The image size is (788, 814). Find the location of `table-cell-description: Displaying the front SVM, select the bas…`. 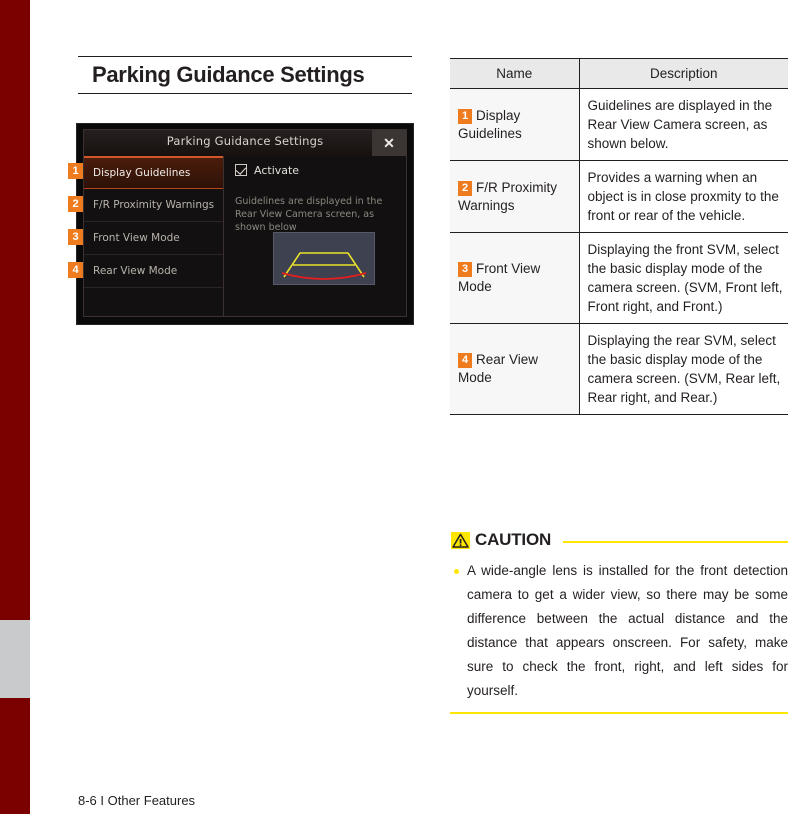

table-cell-description: Displaying the front SVM, select the bas… is located at coordinates (683, 278).